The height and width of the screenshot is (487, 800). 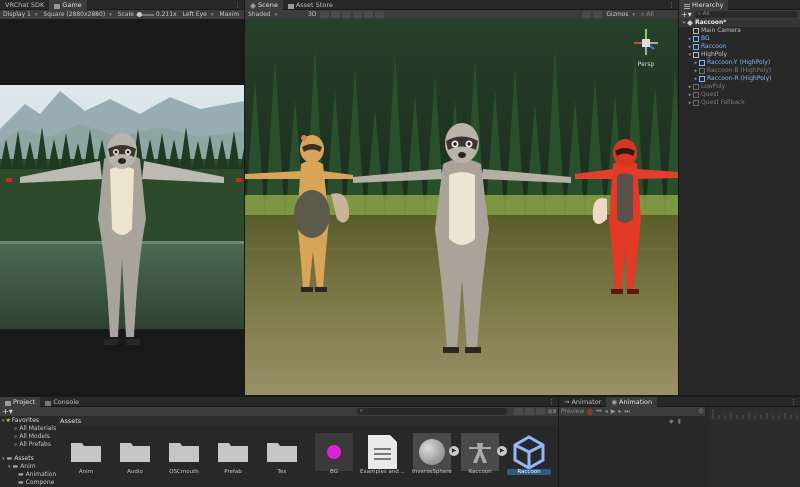 What do you see at coordinates (587, 14) in the screenshot?
I see `tools-icon` at bounding box center [587, 14].